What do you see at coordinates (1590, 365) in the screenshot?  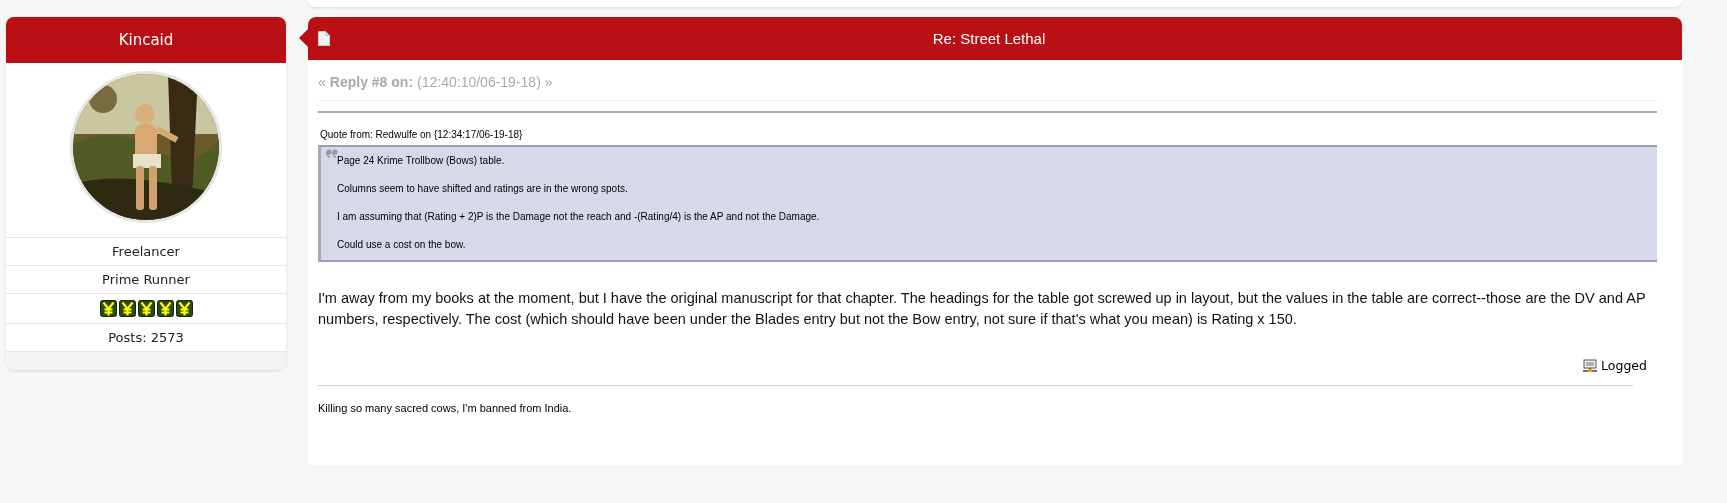 I see `computer-icon` at bounding box center [1590, 365].